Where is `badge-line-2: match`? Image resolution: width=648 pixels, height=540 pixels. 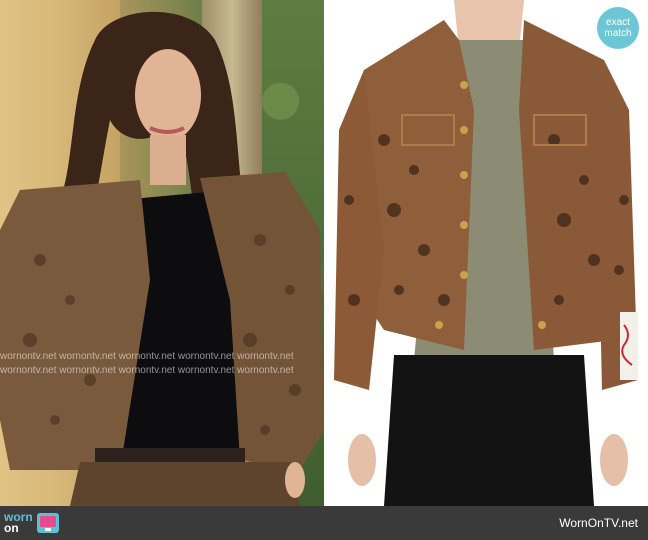
badge-line-2: match is located at coordinates (618, 33).